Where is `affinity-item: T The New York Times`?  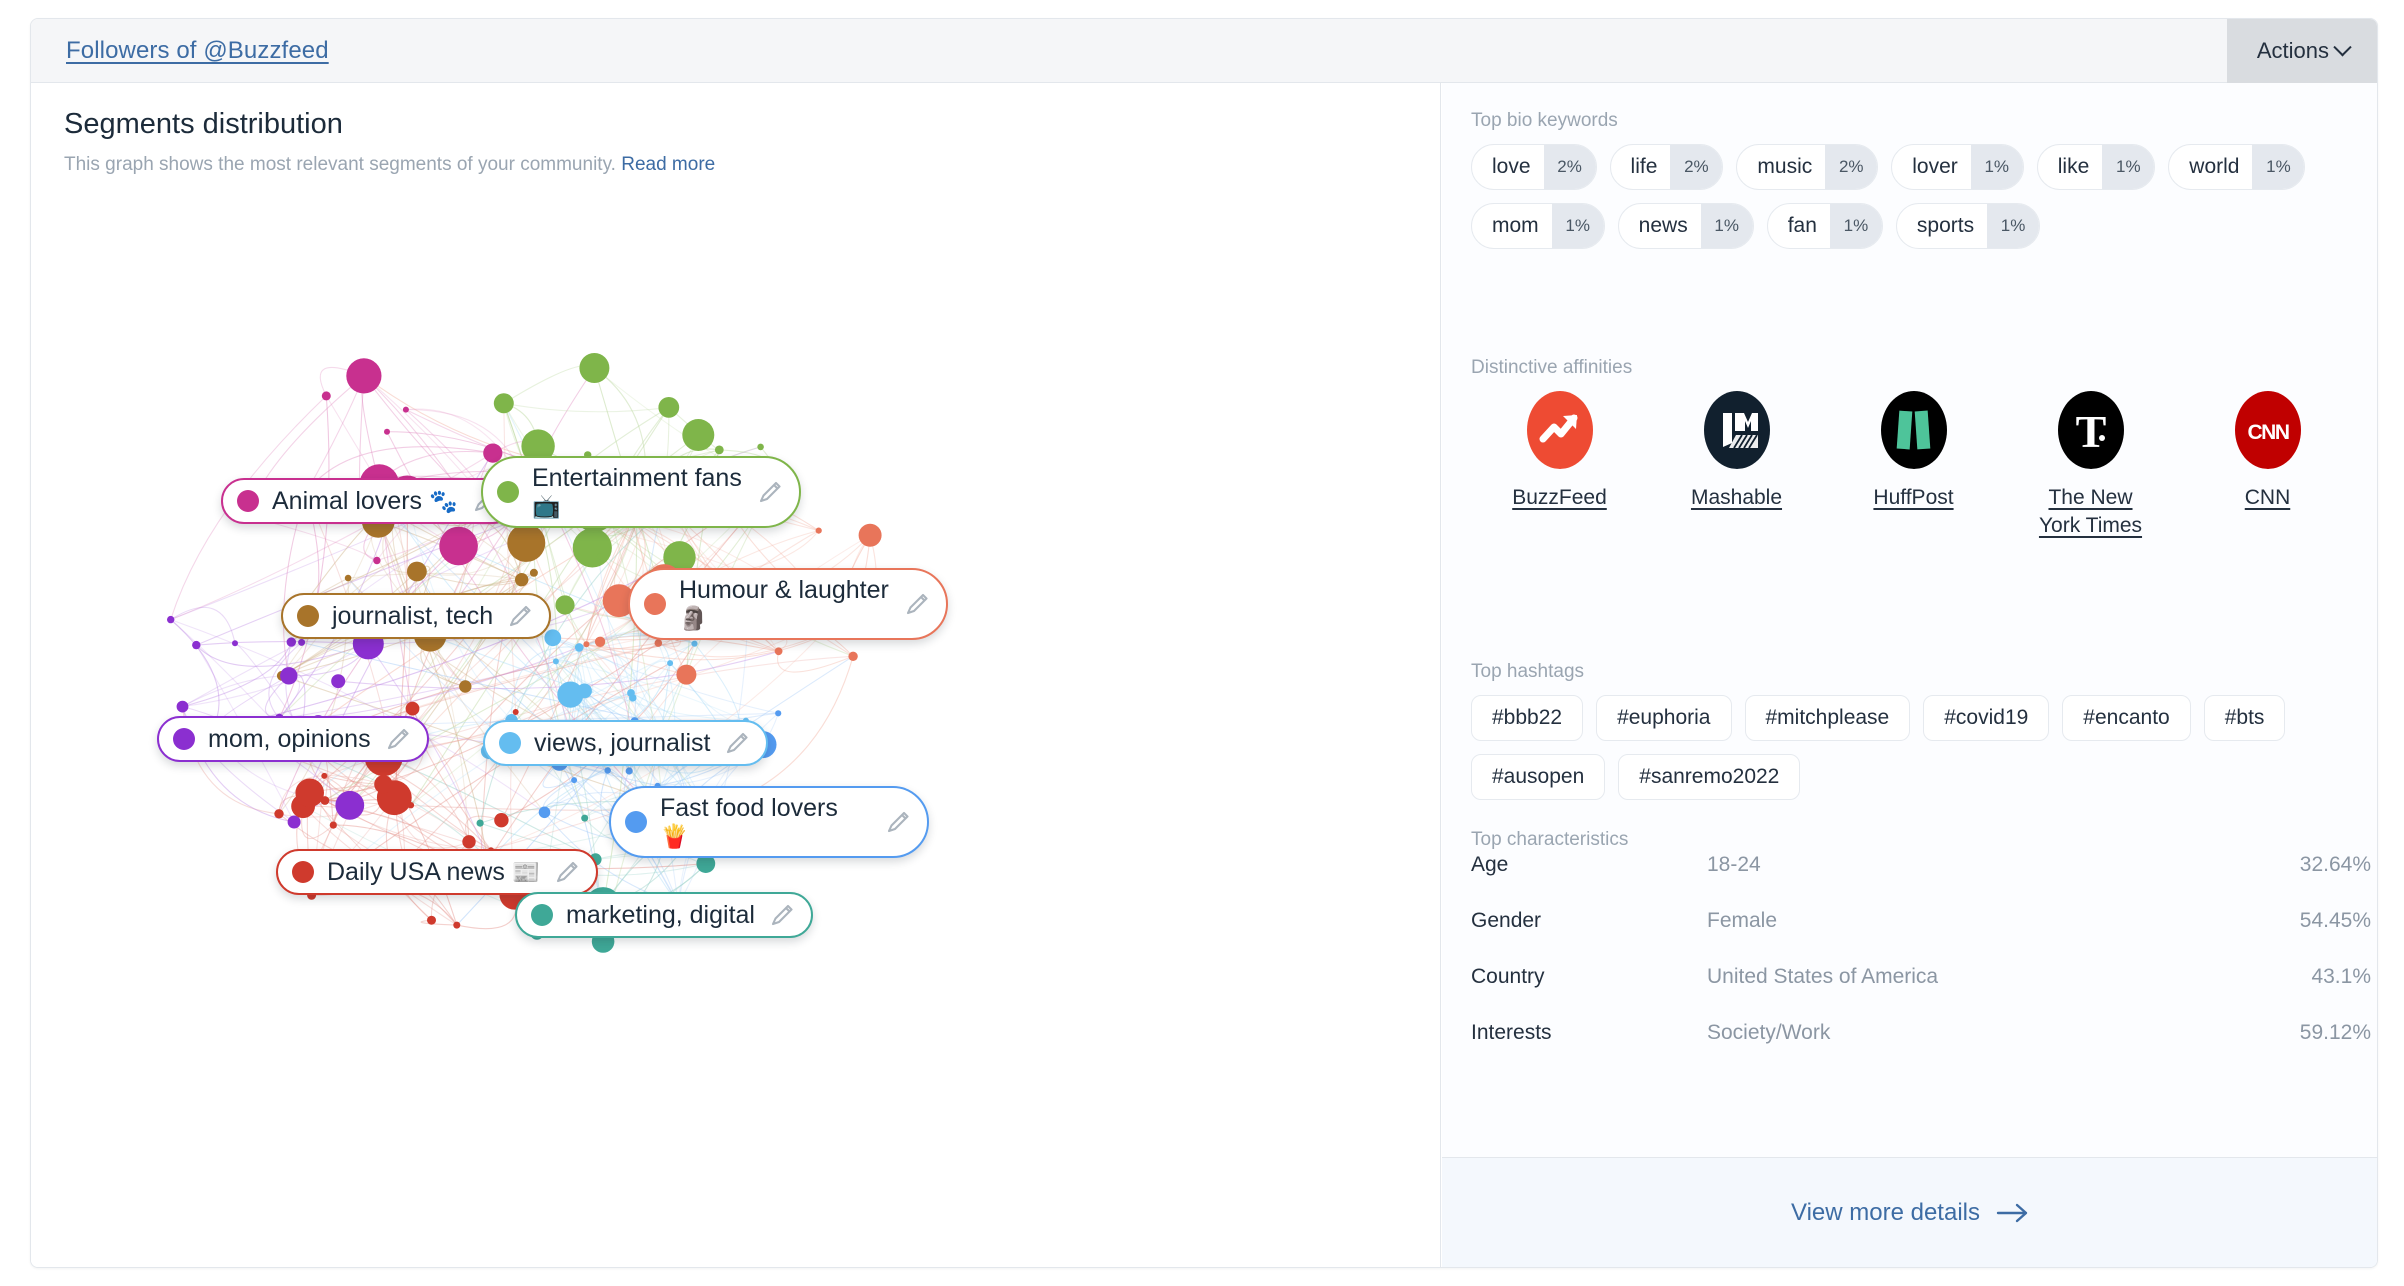 affinity-item: T The New York Times is located at coordinates (2090, 466).